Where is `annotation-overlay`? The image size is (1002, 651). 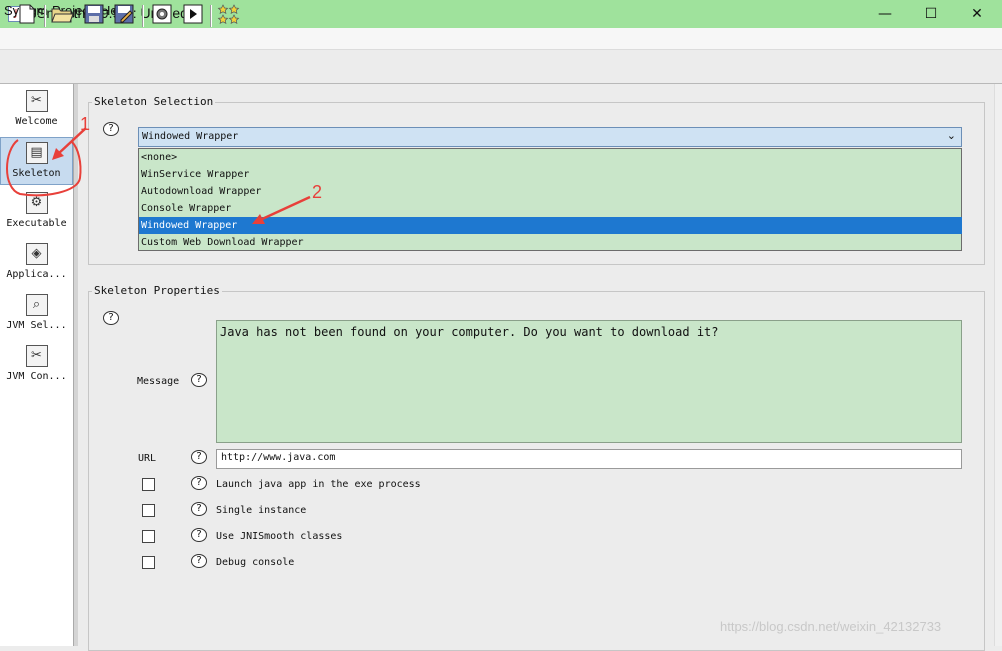 annotation-overlay is located at coordinates (158, 175).